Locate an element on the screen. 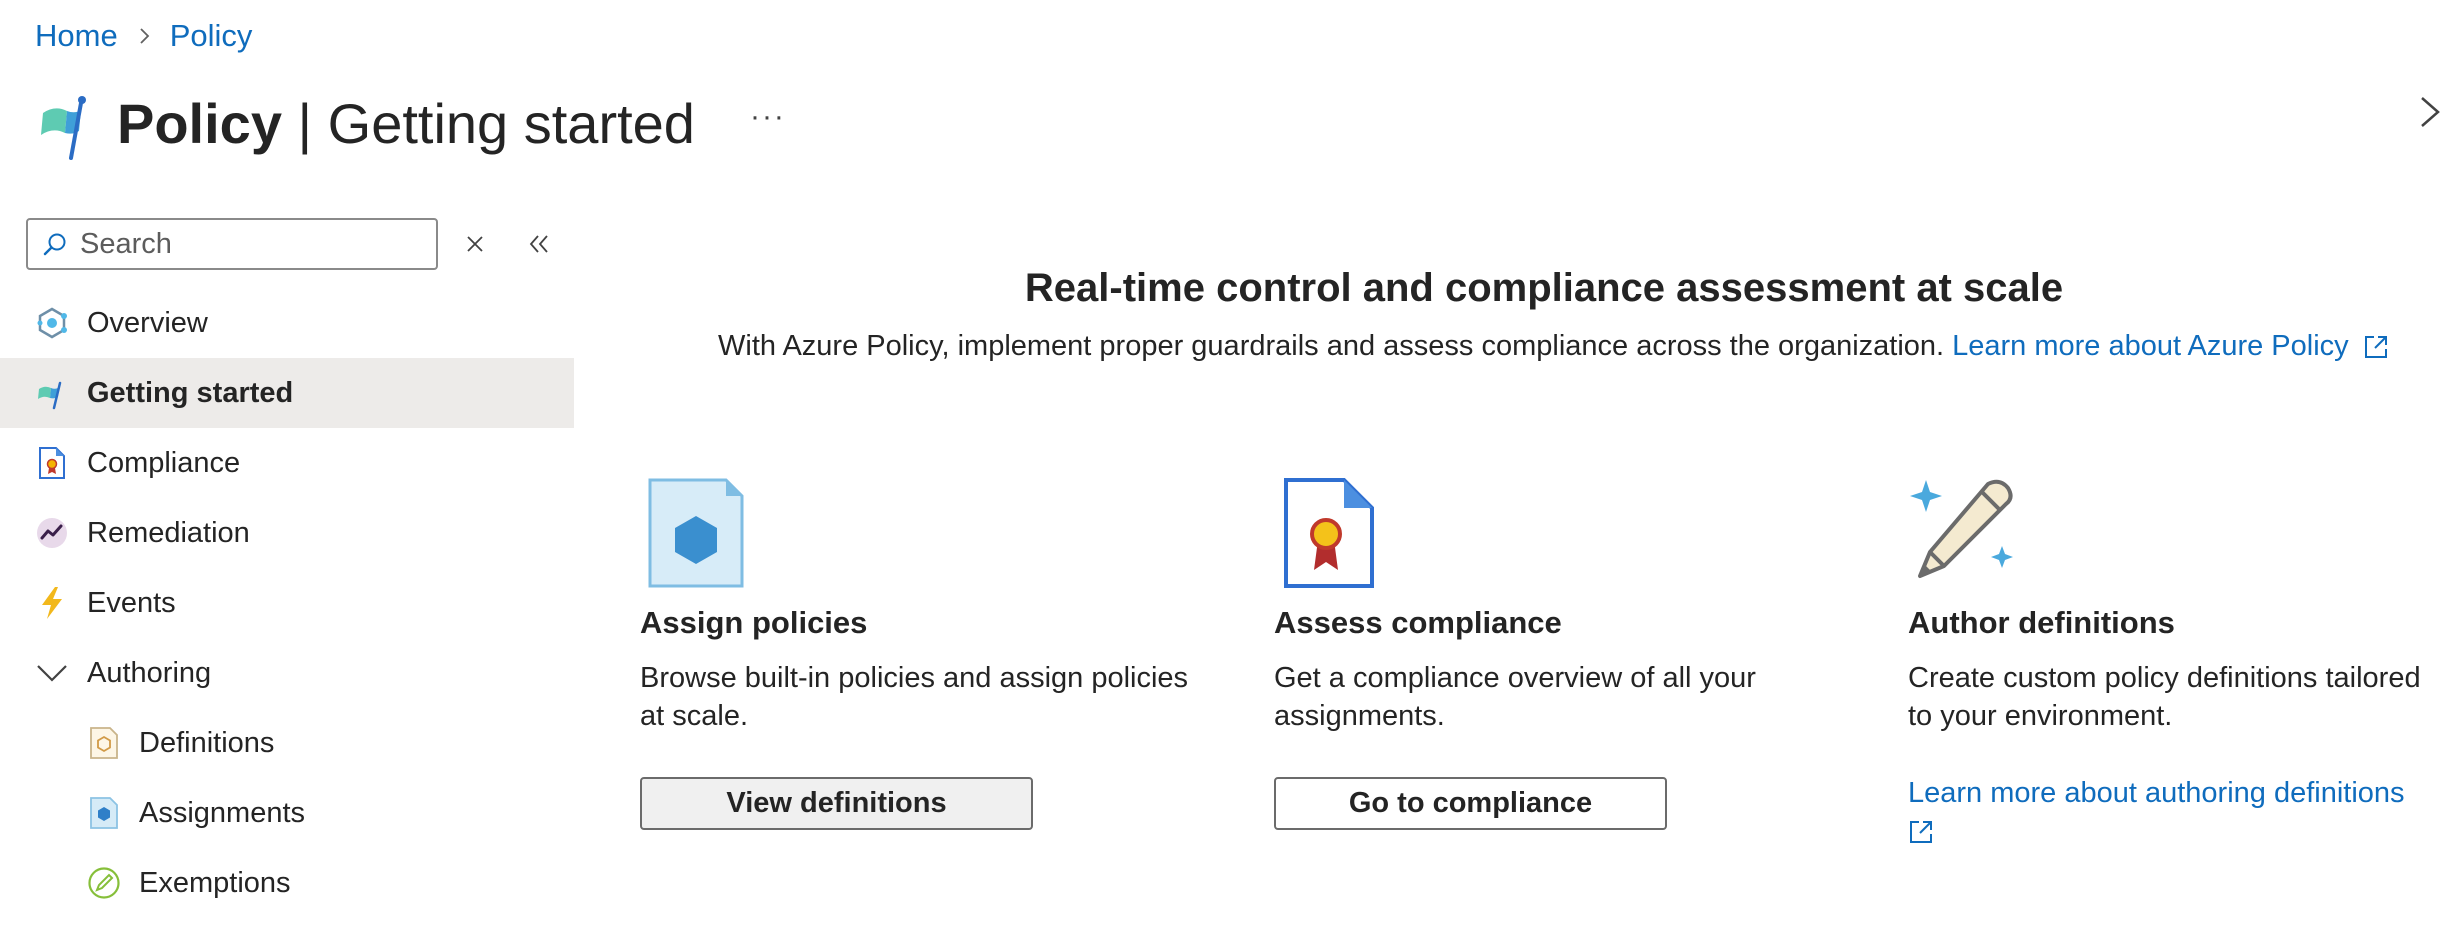 This screenshot has height=942, width=2440. sidebar-item-authoring: Authoring is located at coordinates (287, 673).